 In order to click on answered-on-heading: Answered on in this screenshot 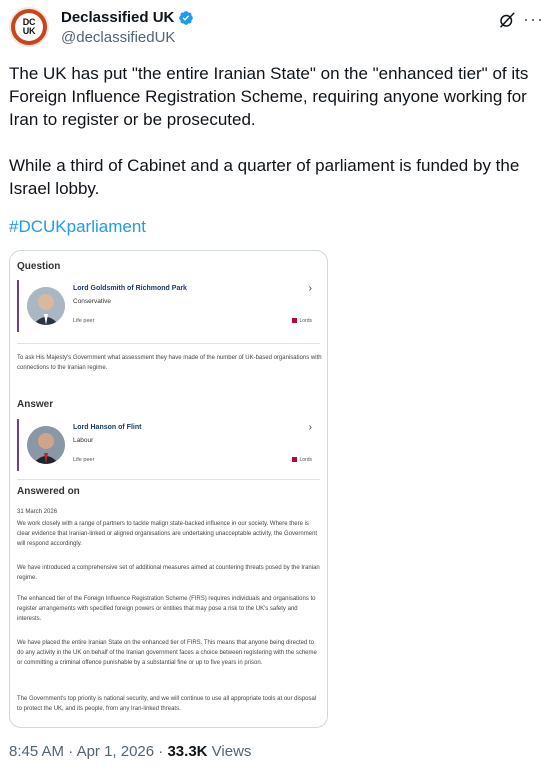, I will do `click(48, 491)`.